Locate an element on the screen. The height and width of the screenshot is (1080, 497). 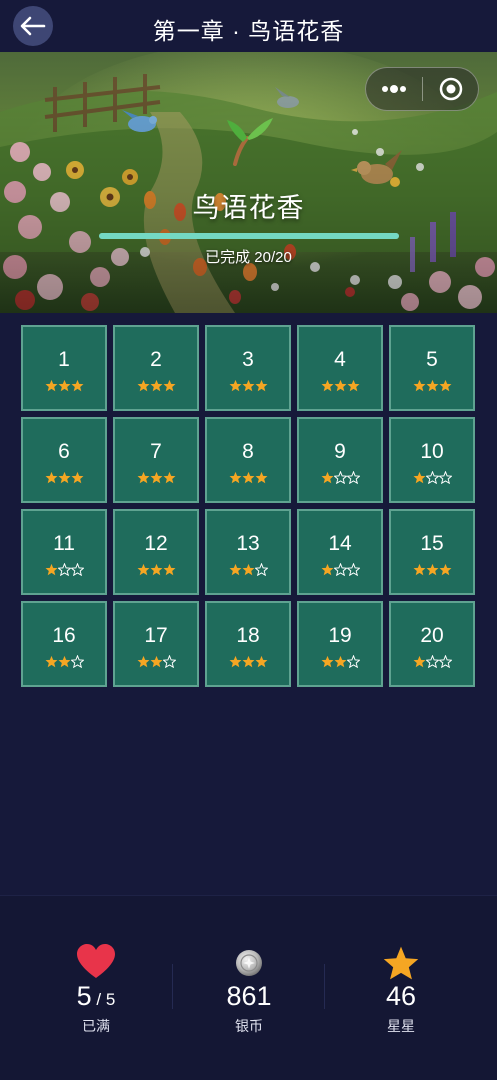
level-number: 20 is located at coordinates (432, 635).